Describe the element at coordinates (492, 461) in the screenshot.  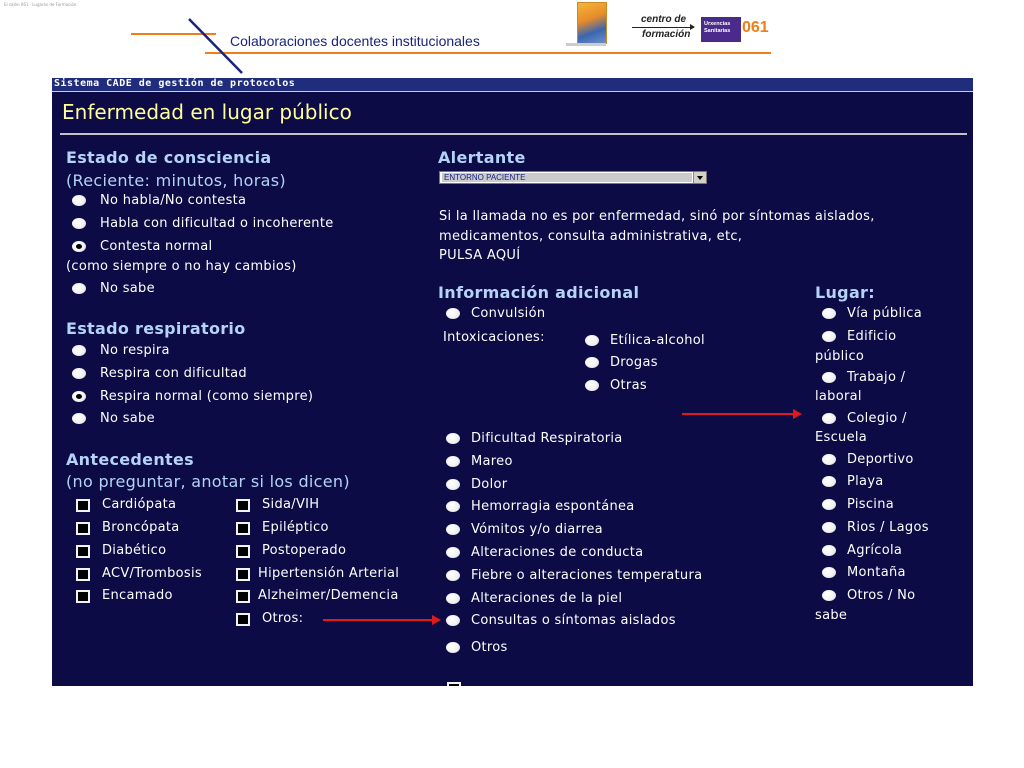
I see `option-label: Mareo` at that location.